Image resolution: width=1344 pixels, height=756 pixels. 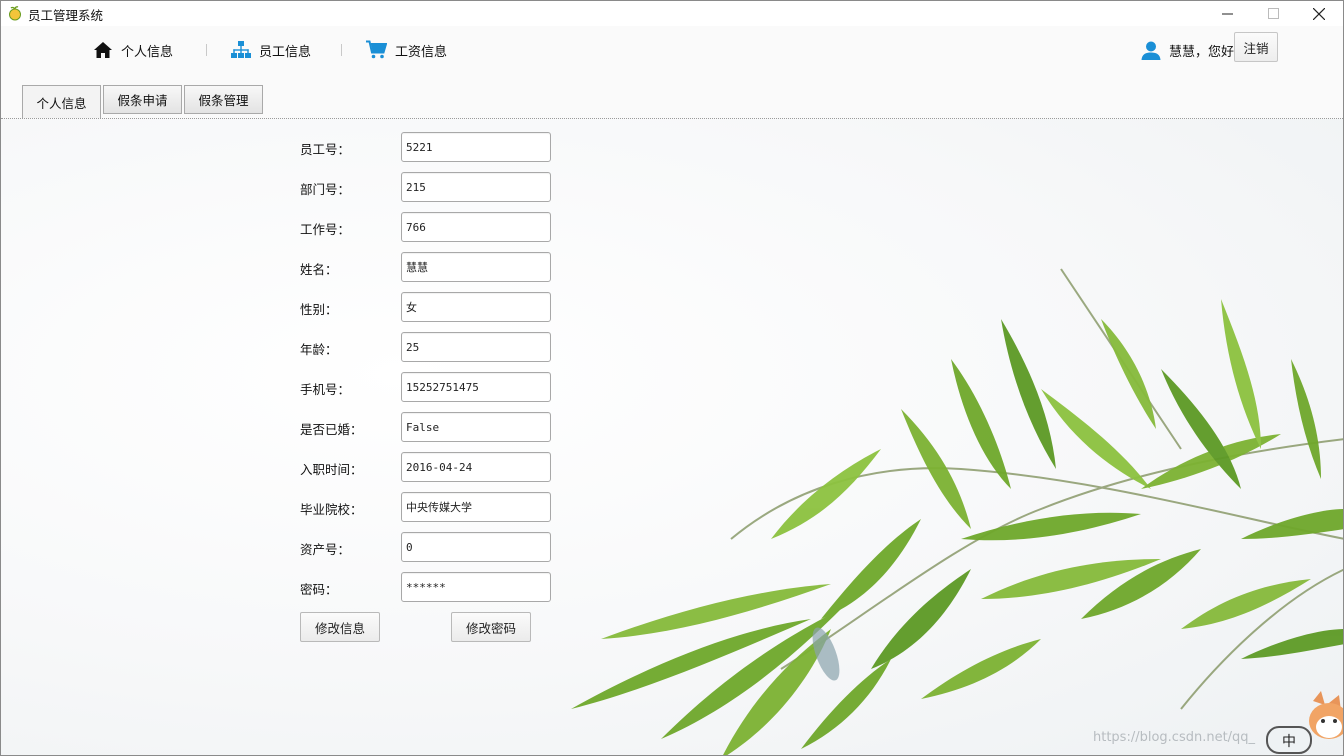 I want to click on app-logo-icon, so click(x=15, y=13).